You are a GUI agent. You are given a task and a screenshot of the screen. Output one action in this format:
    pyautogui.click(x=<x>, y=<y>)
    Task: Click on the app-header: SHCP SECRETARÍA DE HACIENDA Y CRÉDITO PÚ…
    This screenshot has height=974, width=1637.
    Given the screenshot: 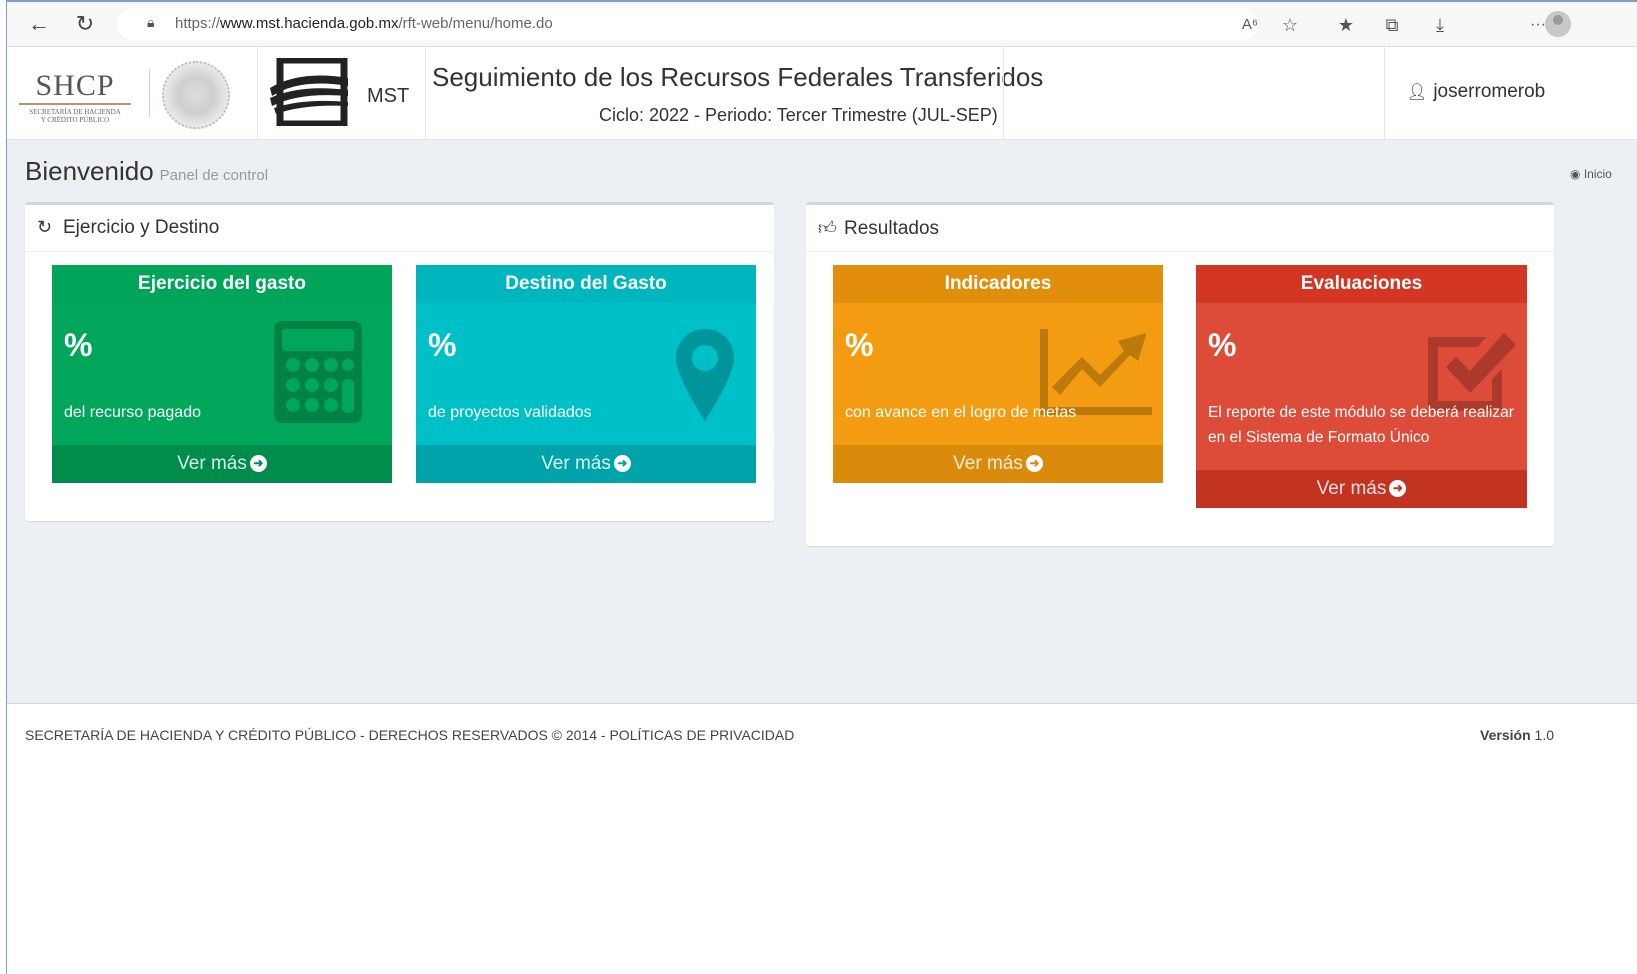 What is the action you would take?
    pyautogui.click(x=822, y=93)
    